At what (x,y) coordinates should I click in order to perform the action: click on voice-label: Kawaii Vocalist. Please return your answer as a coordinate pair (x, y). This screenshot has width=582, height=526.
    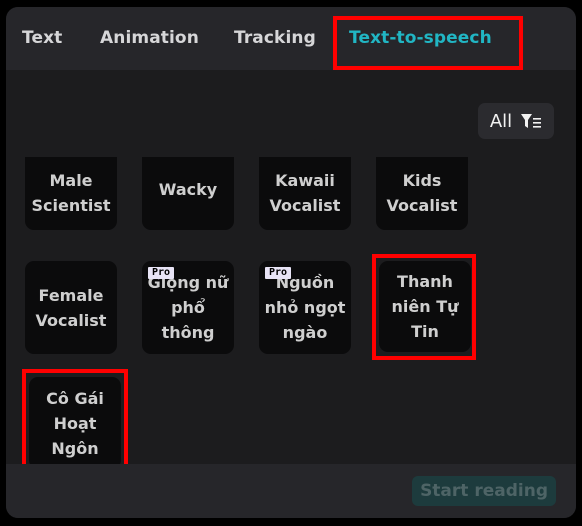
    Looking at the image, I should click on (305, 192).